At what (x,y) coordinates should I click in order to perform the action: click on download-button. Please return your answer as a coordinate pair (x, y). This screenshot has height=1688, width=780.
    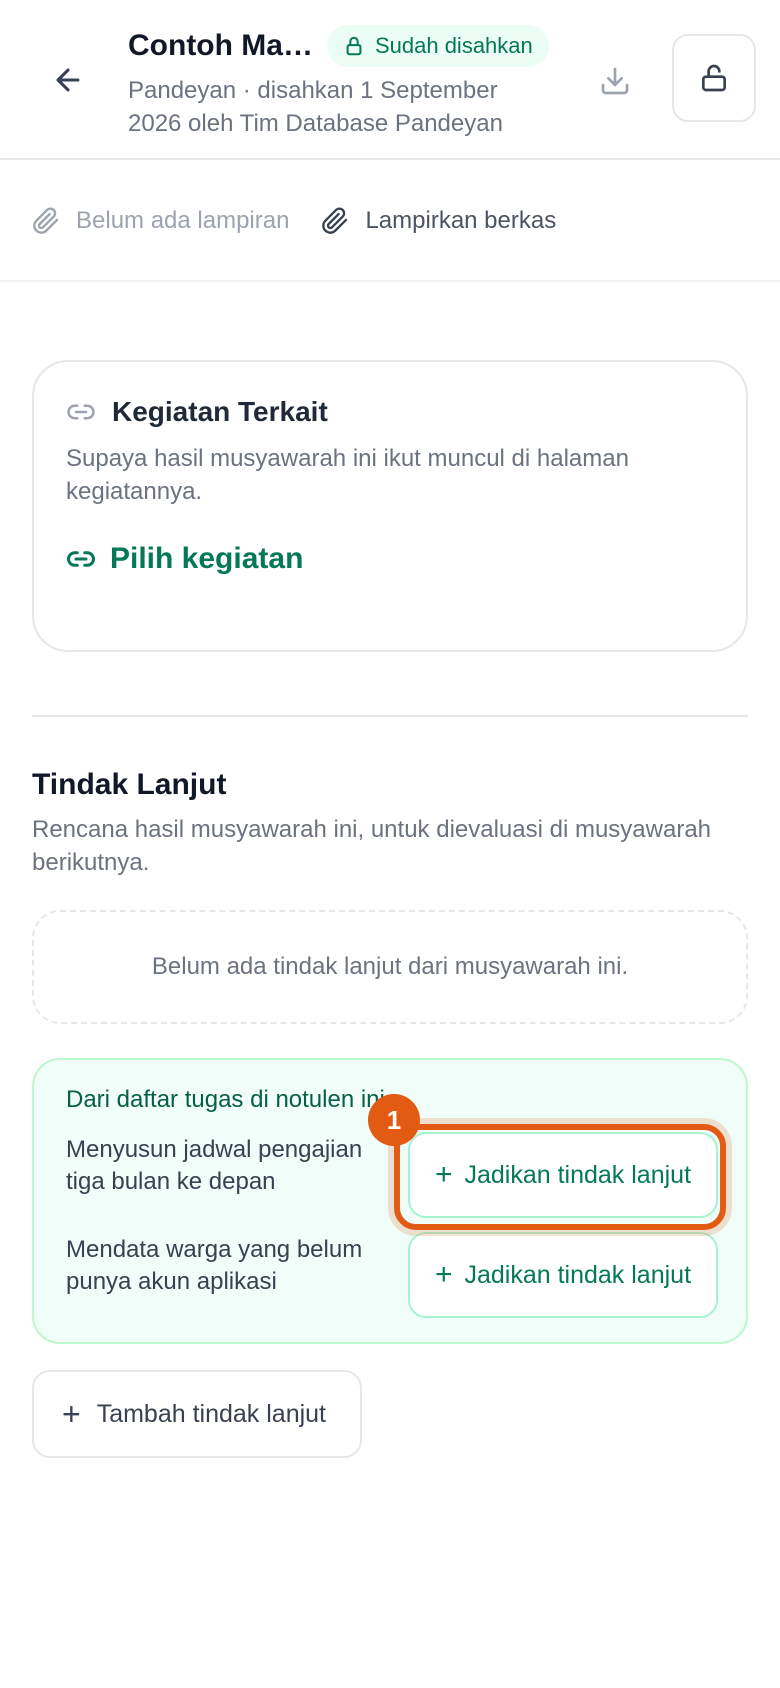
    Looking at the image, I should click on (615, 81).